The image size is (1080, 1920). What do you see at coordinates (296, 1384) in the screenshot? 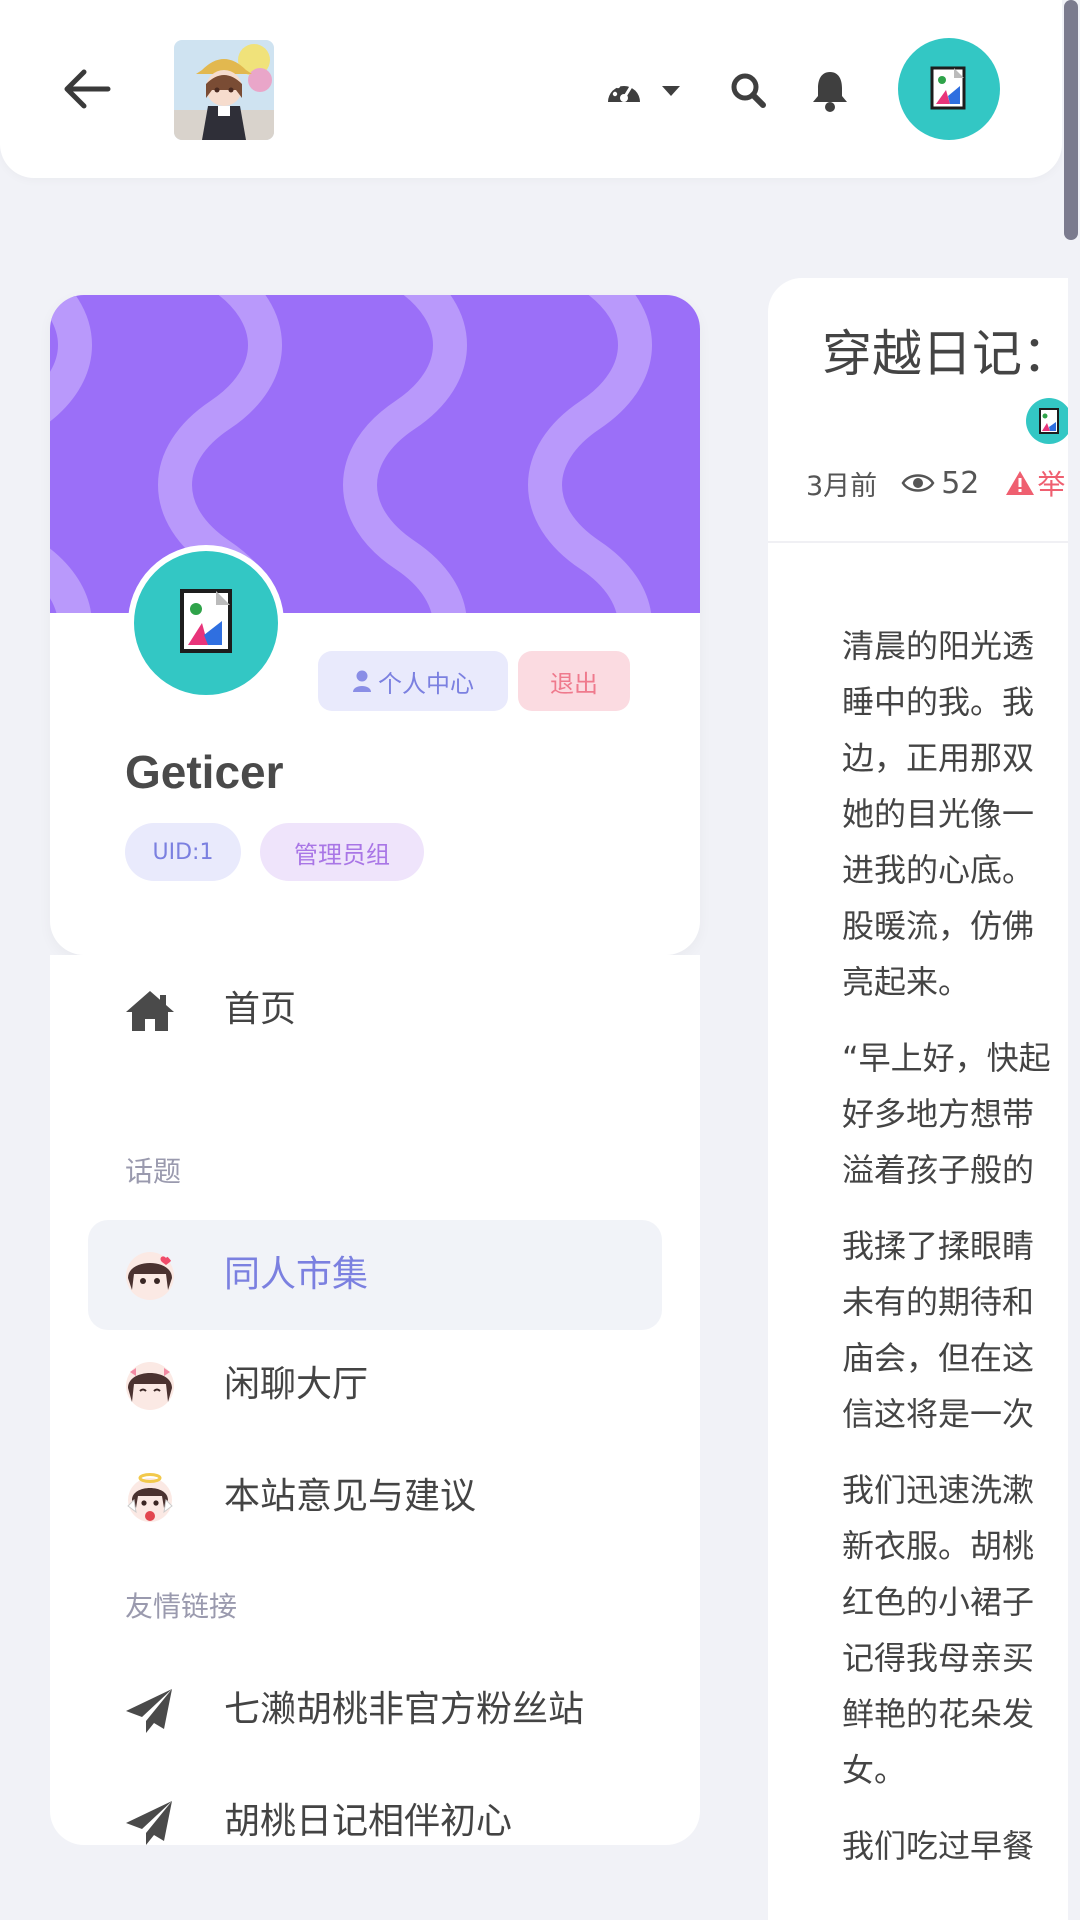
I see `nav-item-label: 闲聊大厅` at bounding box center [296, 1384].